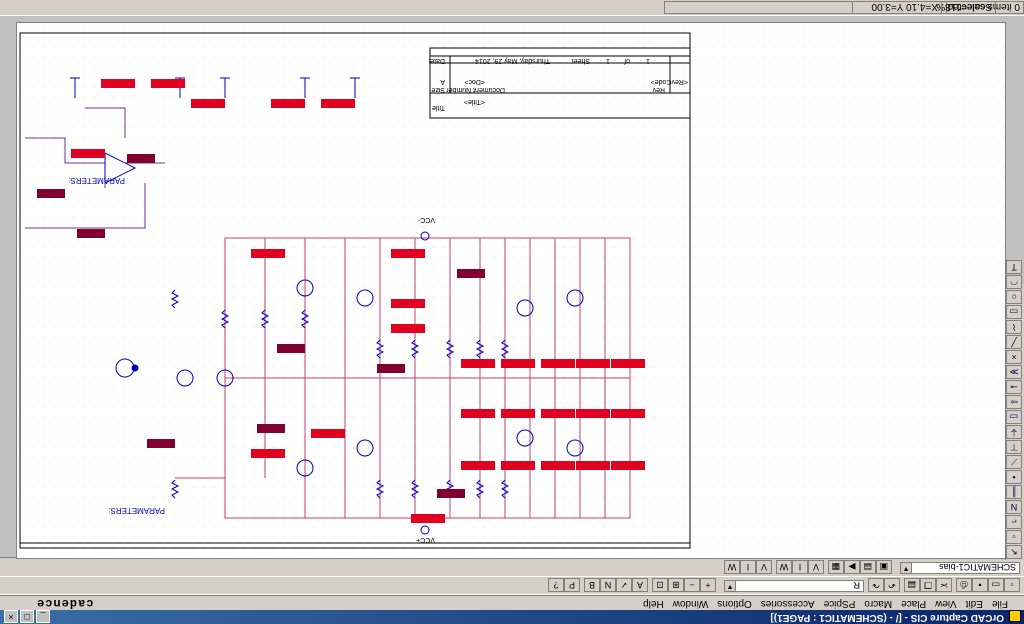  Describe the element at coordinates (653, 603) in the screenshot. I see `menu-help: Help` at that location.